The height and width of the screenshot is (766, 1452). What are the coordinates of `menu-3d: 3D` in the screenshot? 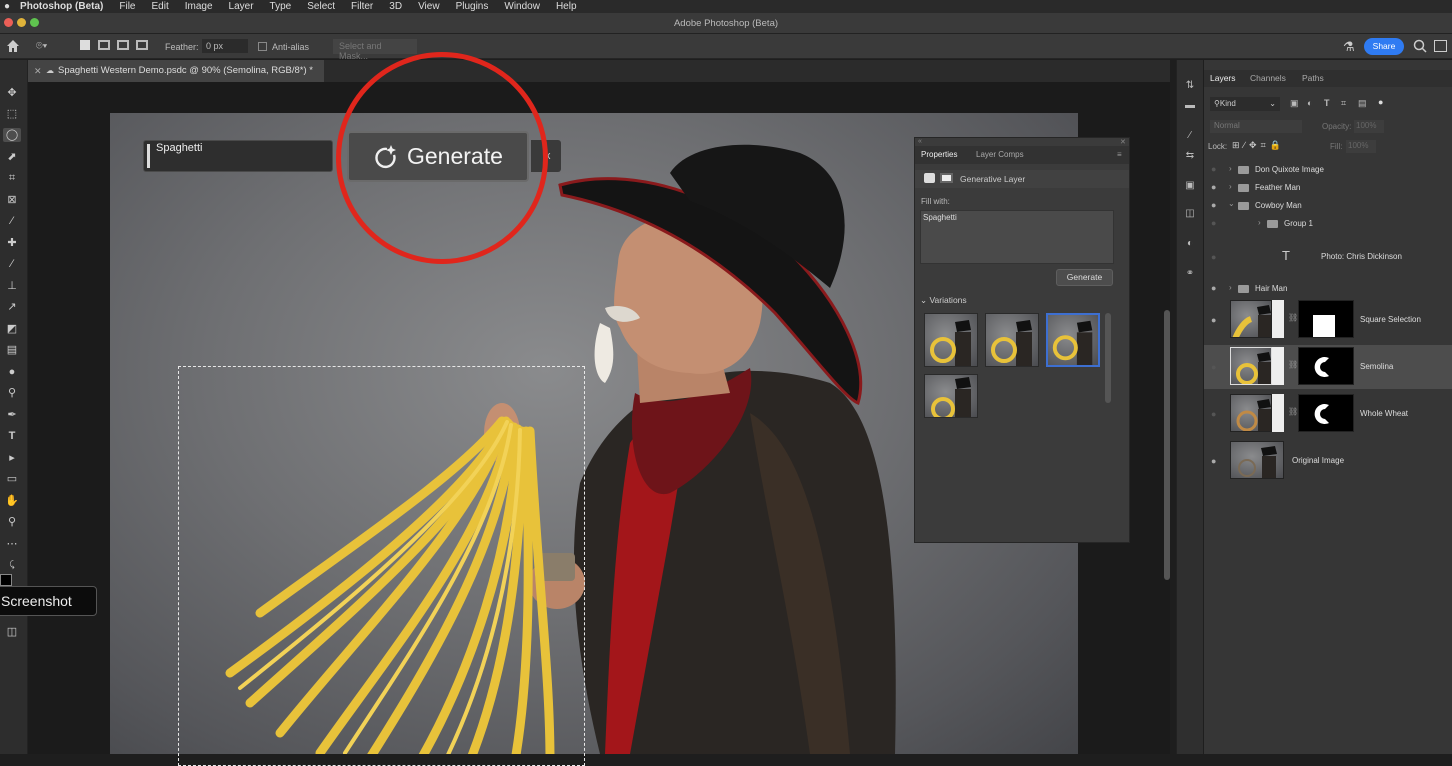 It's located at (395, 6).